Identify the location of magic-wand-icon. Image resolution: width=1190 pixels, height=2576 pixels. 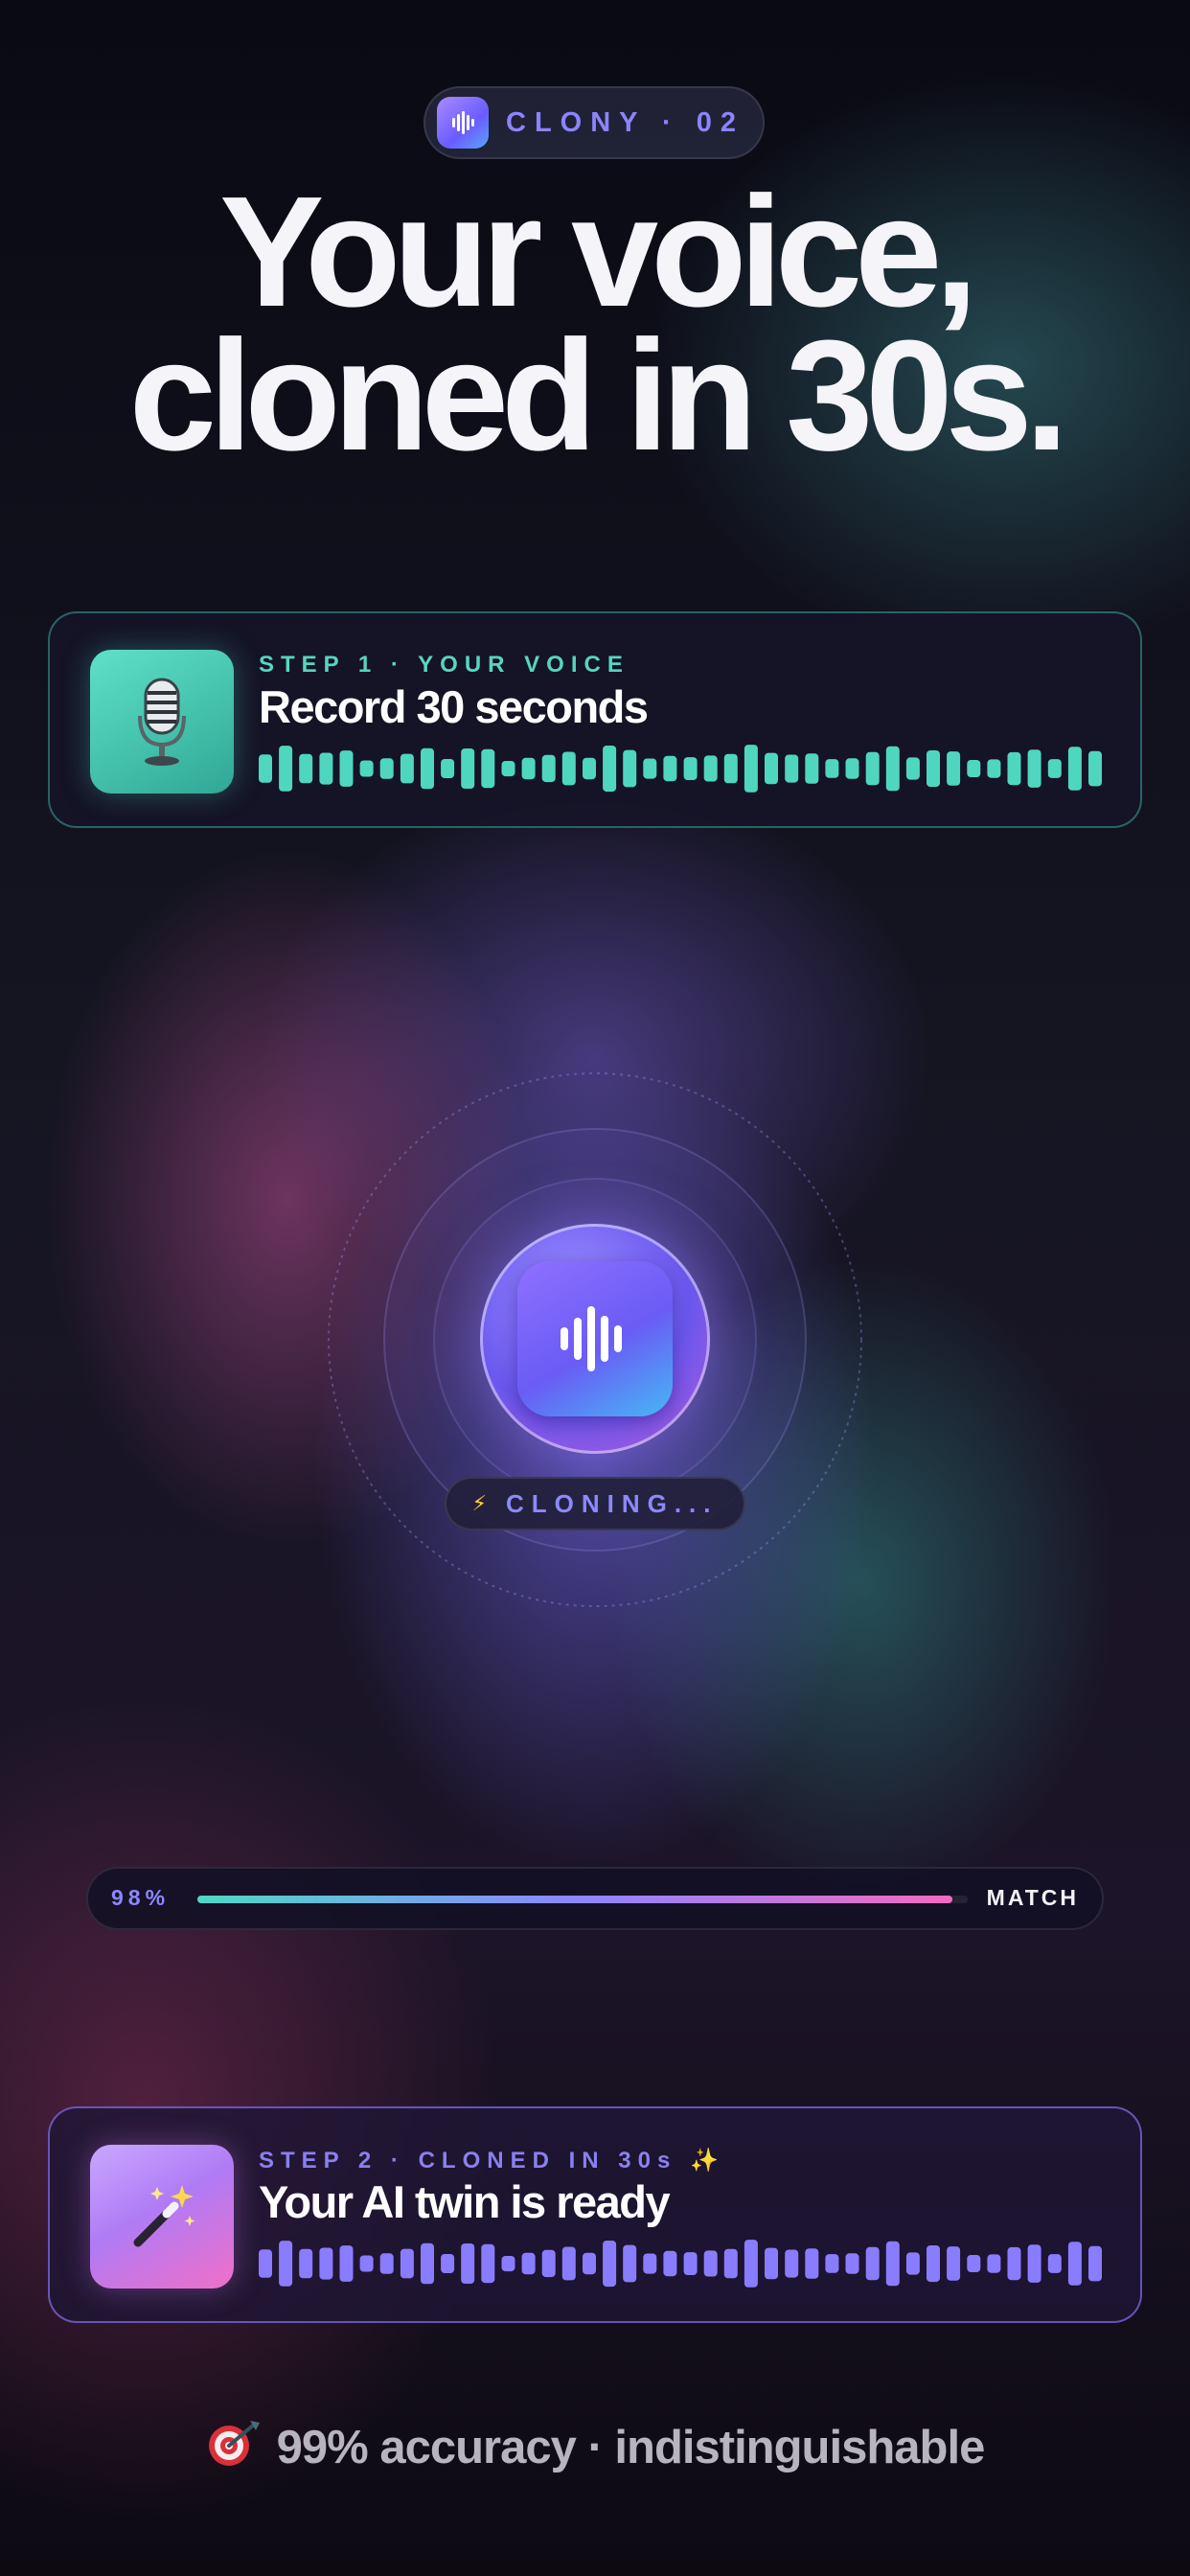
(162, 2216).